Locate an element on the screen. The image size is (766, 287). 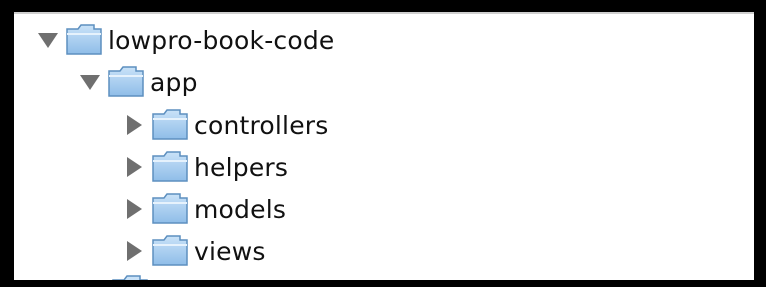
tree-row-helpers: helpers is located at coordinates (204, 167).